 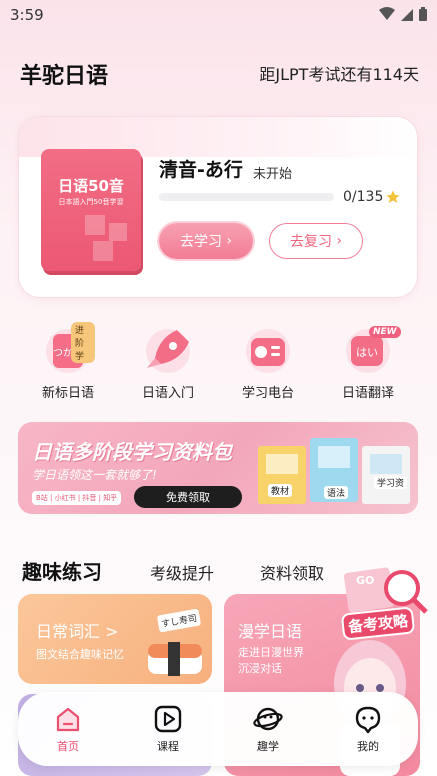 I want to click on book-cover: 日语50音 日本語入門50音学習, so click(x=91, y=210).